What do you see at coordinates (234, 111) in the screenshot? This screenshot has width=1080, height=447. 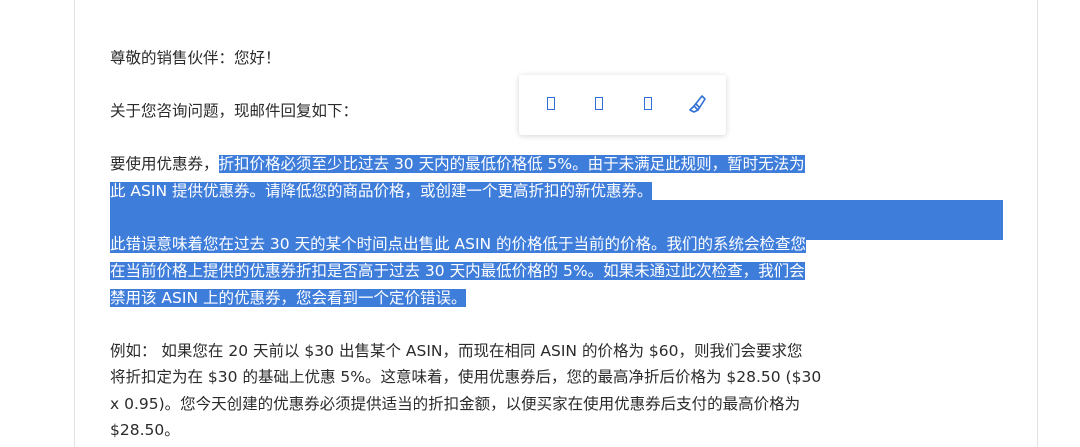 I see `intro-line: 关于您咨询问题，现邮件回复如下：` at bounding box center [234, 111].